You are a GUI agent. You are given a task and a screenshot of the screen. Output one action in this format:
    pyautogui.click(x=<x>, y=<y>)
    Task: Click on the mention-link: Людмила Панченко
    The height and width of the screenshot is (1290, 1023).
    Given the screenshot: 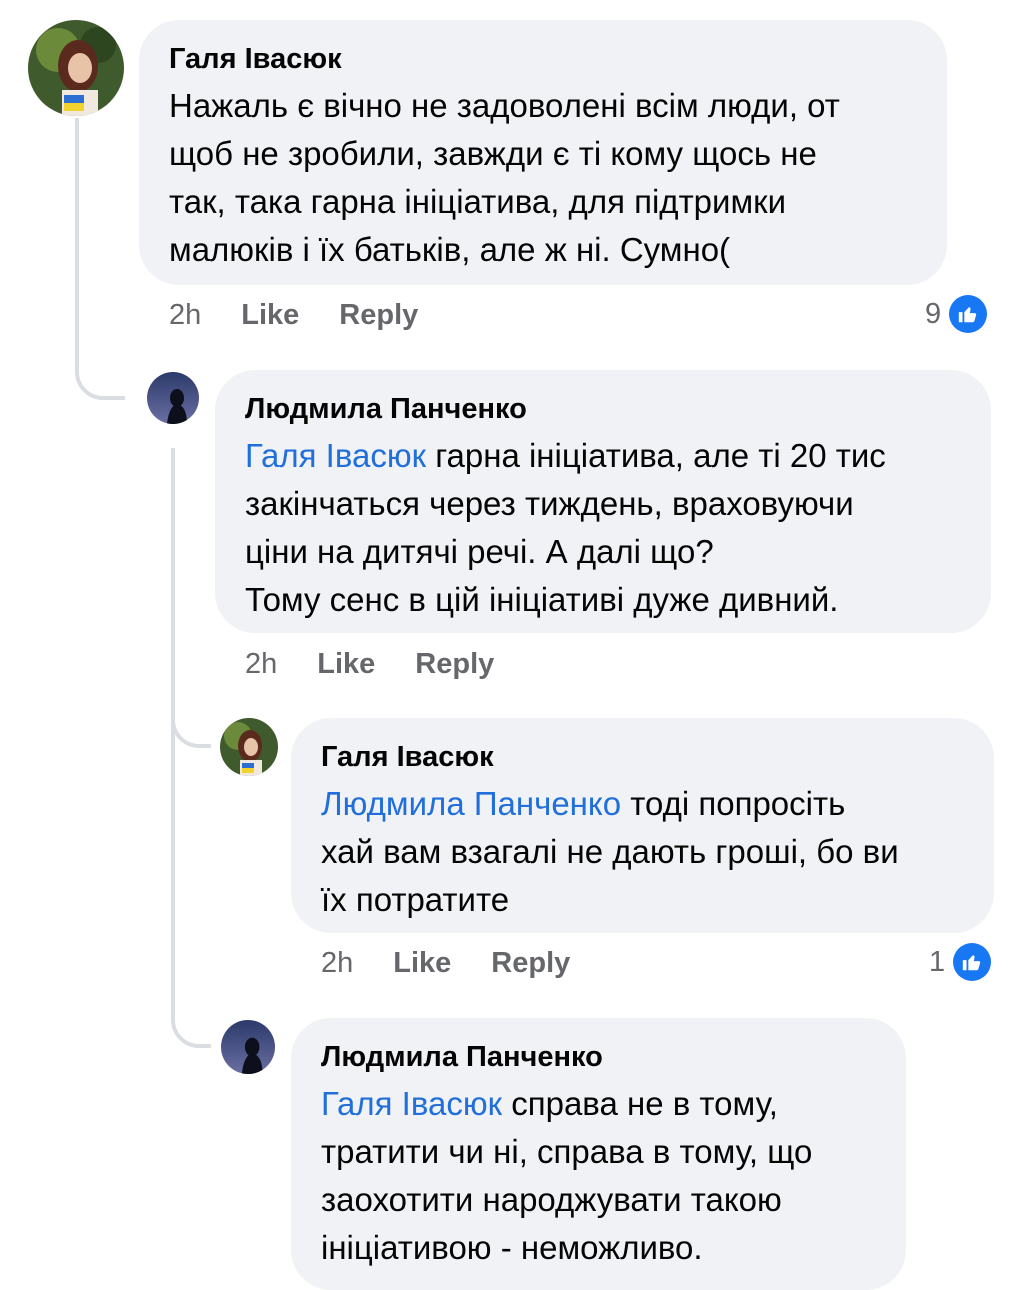 What is the action you would take?
    pyautogui.click(x=471, y=803)
    